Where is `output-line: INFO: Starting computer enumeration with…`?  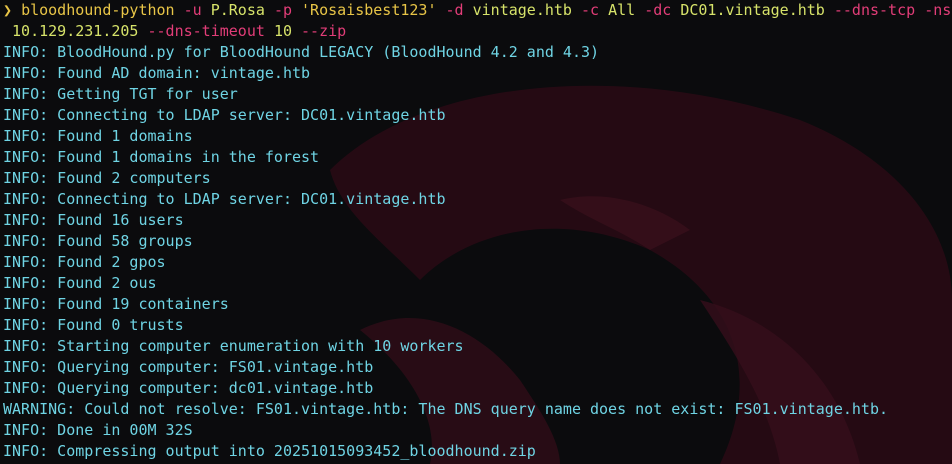
output-line: INFO: Starting computer enumeration with… is located at coordinates (233, 346).